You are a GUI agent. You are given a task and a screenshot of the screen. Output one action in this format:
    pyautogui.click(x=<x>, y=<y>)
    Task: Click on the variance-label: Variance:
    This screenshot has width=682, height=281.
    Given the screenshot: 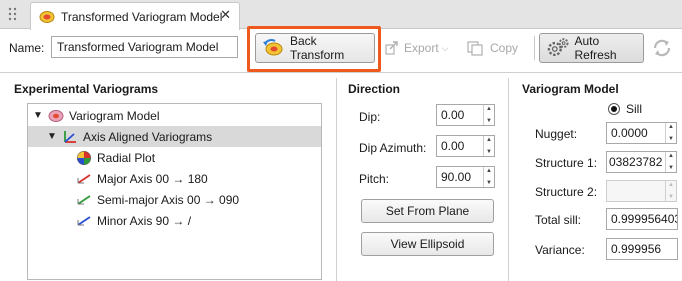 What is the action you would take?
    pyautogui.click(x=560, y=250)
    